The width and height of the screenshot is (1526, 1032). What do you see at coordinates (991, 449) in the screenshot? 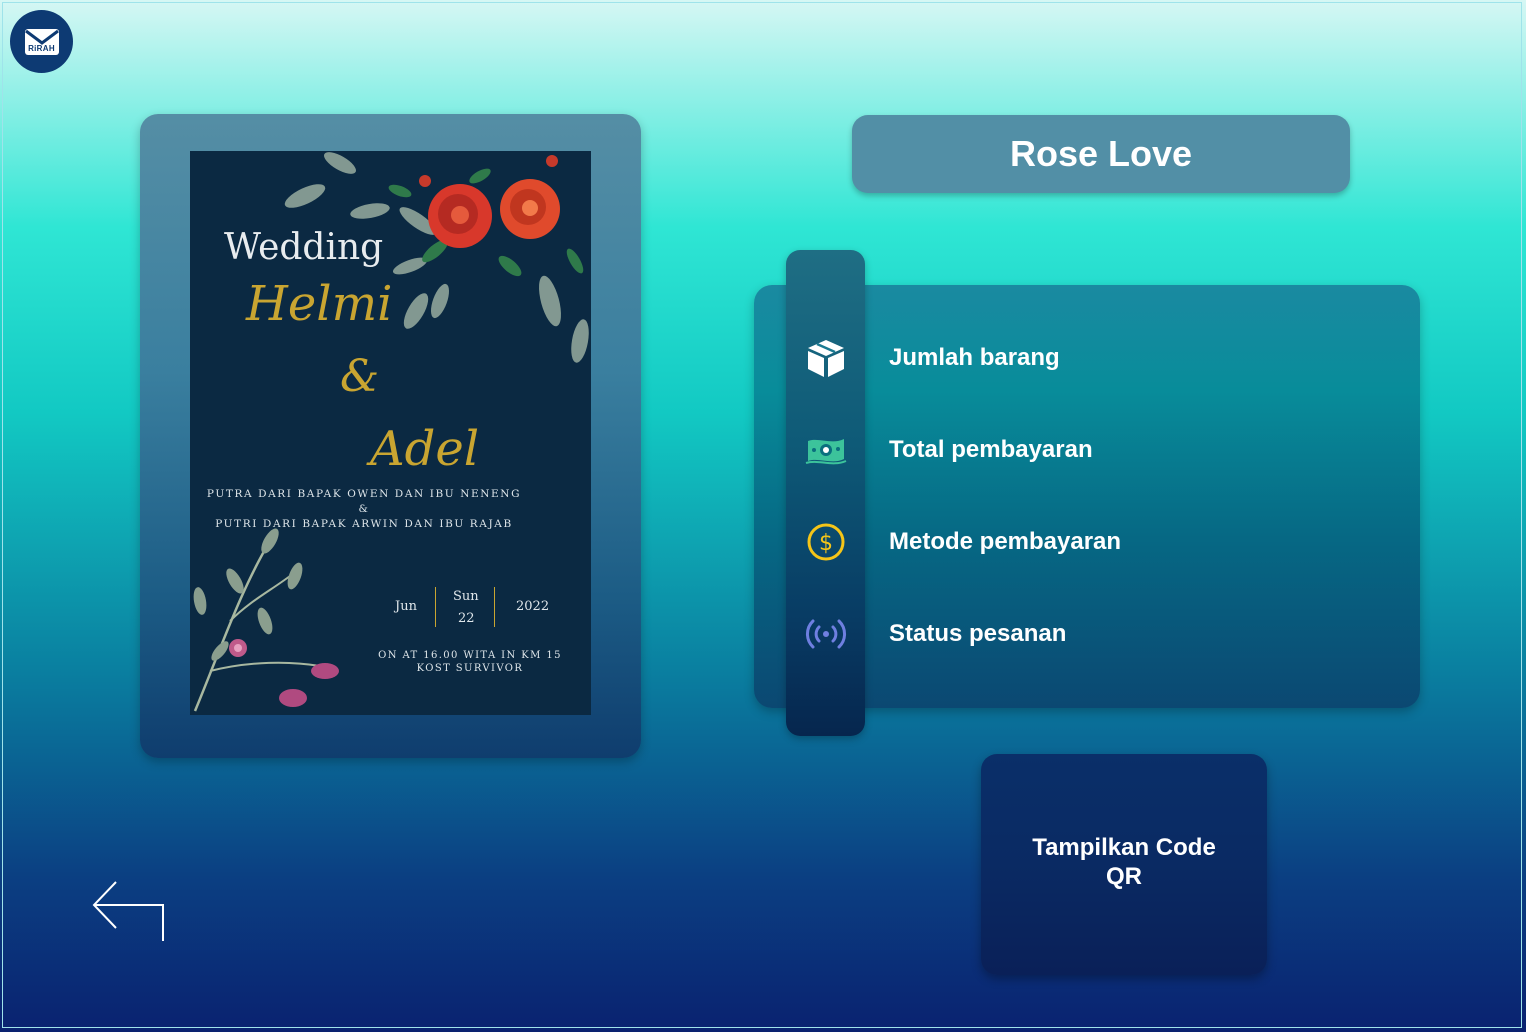
I see `detail-label: Total pembayaran` at bounding box center [991, 449].